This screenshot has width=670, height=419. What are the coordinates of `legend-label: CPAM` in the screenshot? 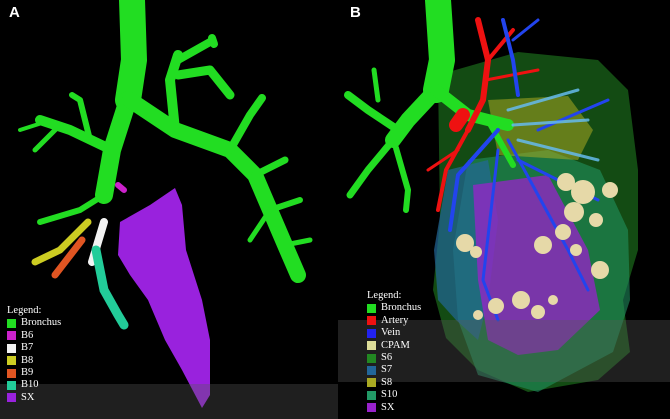 It's located at (395, 345).